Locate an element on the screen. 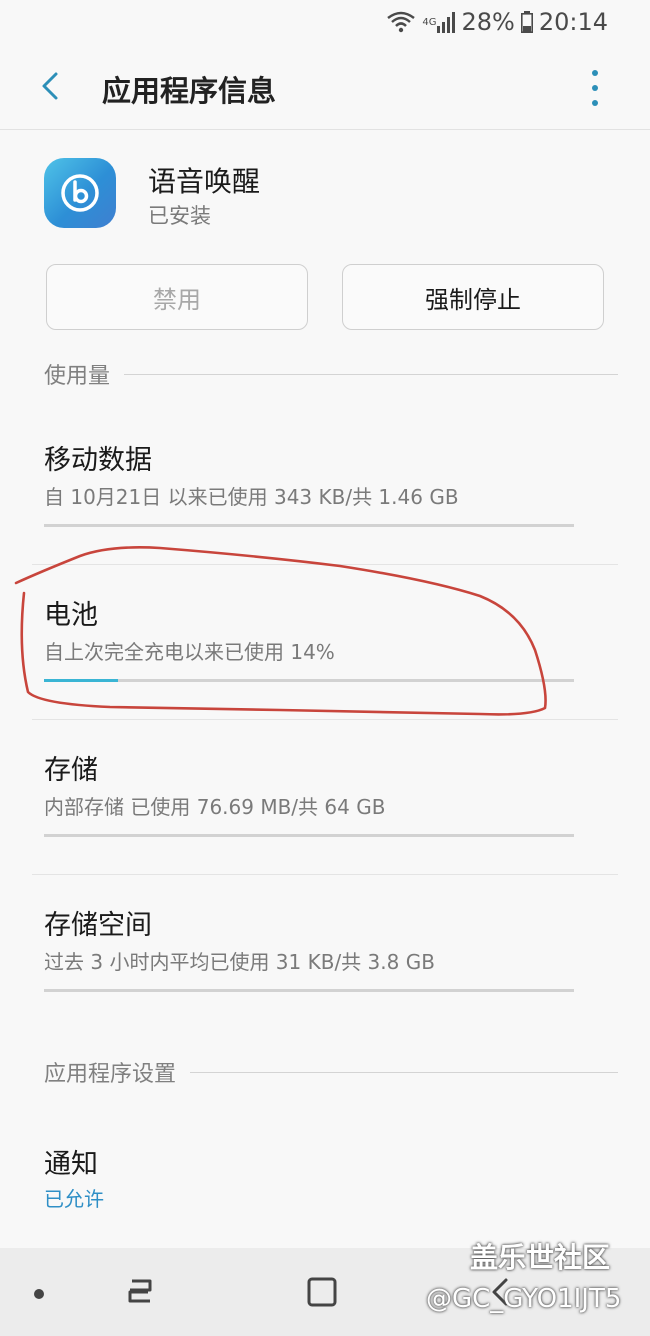 This screenshot has width=650, height=1336. more-options-button is located at coordinates (595, 88).